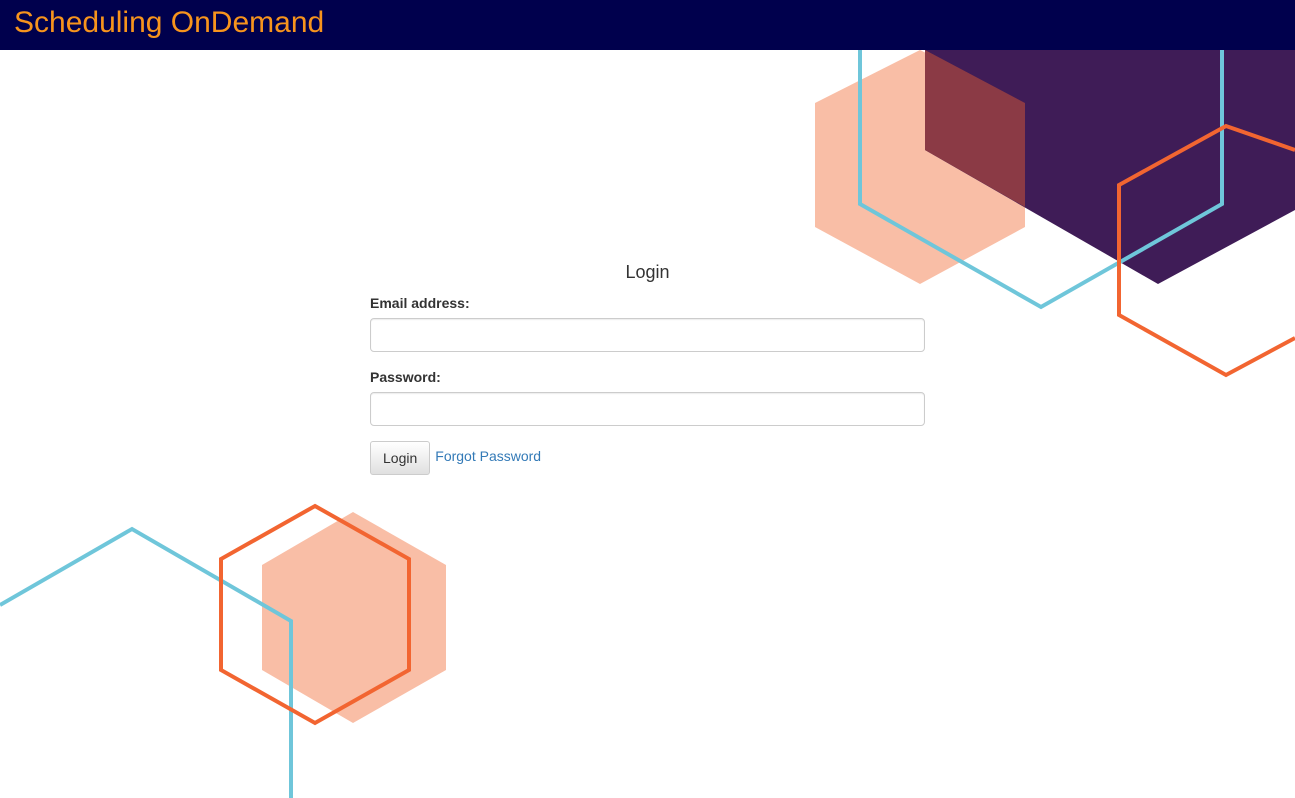  I want to click on form-actions: Login Forgot Password, so click(647, 458).